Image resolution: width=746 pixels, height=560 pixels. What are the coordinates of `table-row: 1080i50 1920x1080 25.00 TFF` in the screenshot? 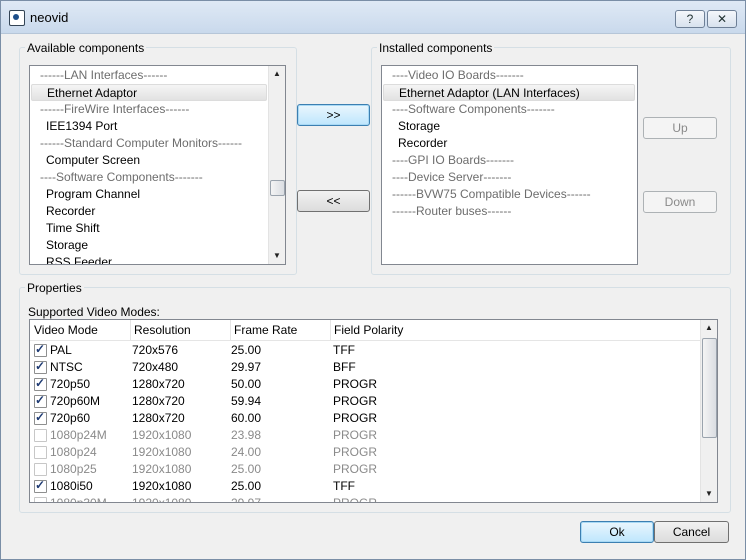 It's located at (365, 486).